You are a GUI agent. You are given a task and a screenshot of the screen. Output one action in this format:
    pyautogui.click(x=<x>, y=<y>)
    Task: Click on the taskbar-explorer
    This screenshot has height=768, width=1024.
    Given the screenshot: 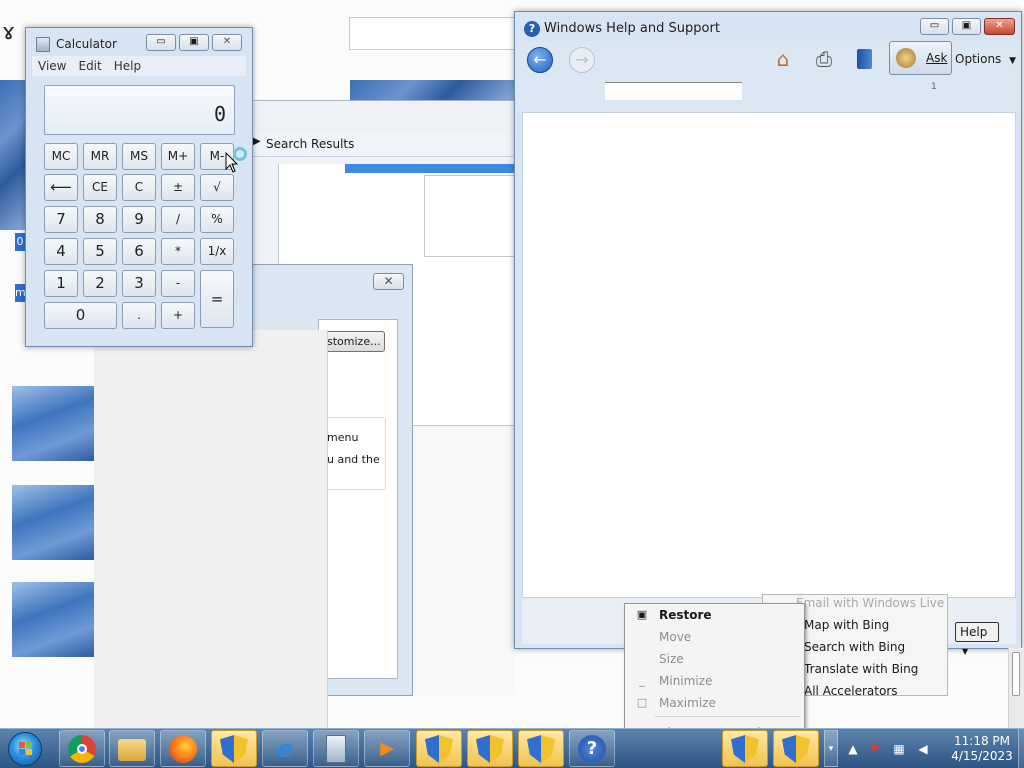 What is the action you would take?
    pyautogui.click(x=132, y=748)
    